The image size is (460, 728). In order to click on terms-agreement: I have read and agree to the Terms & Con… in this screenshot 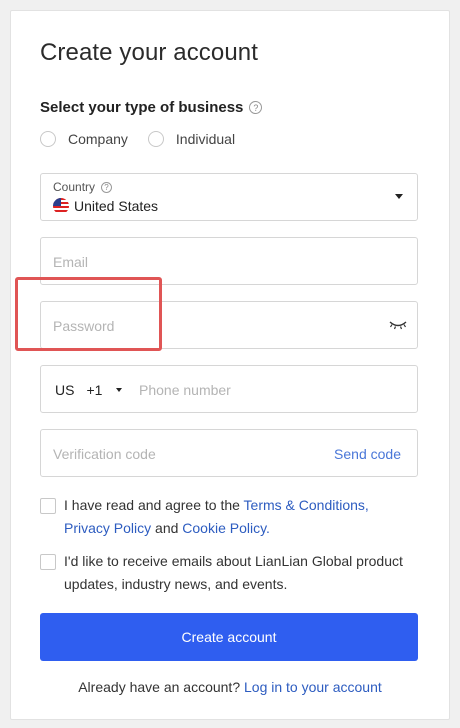, I will do `click(229, 517)`.